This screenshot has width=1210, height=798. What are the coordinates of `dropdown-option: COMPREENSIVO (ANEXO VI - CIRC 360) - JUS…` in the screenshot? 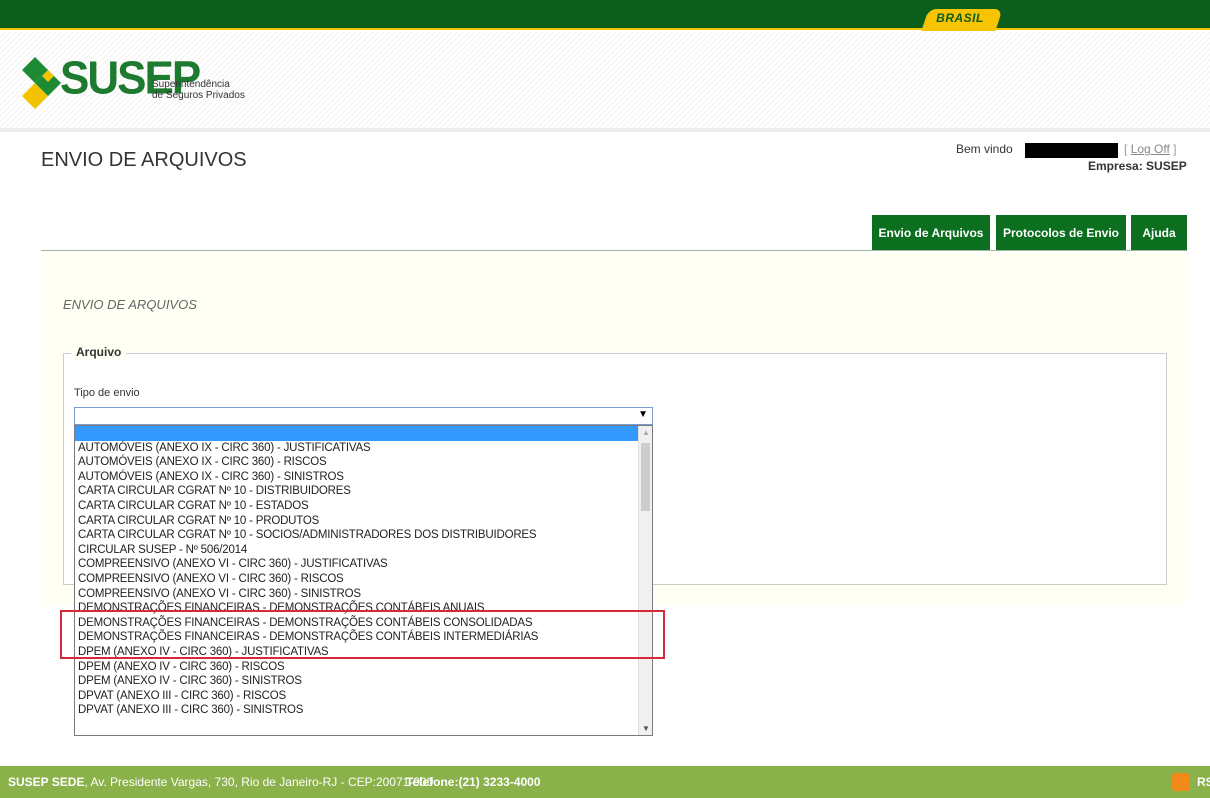 It's located at (363, 564).